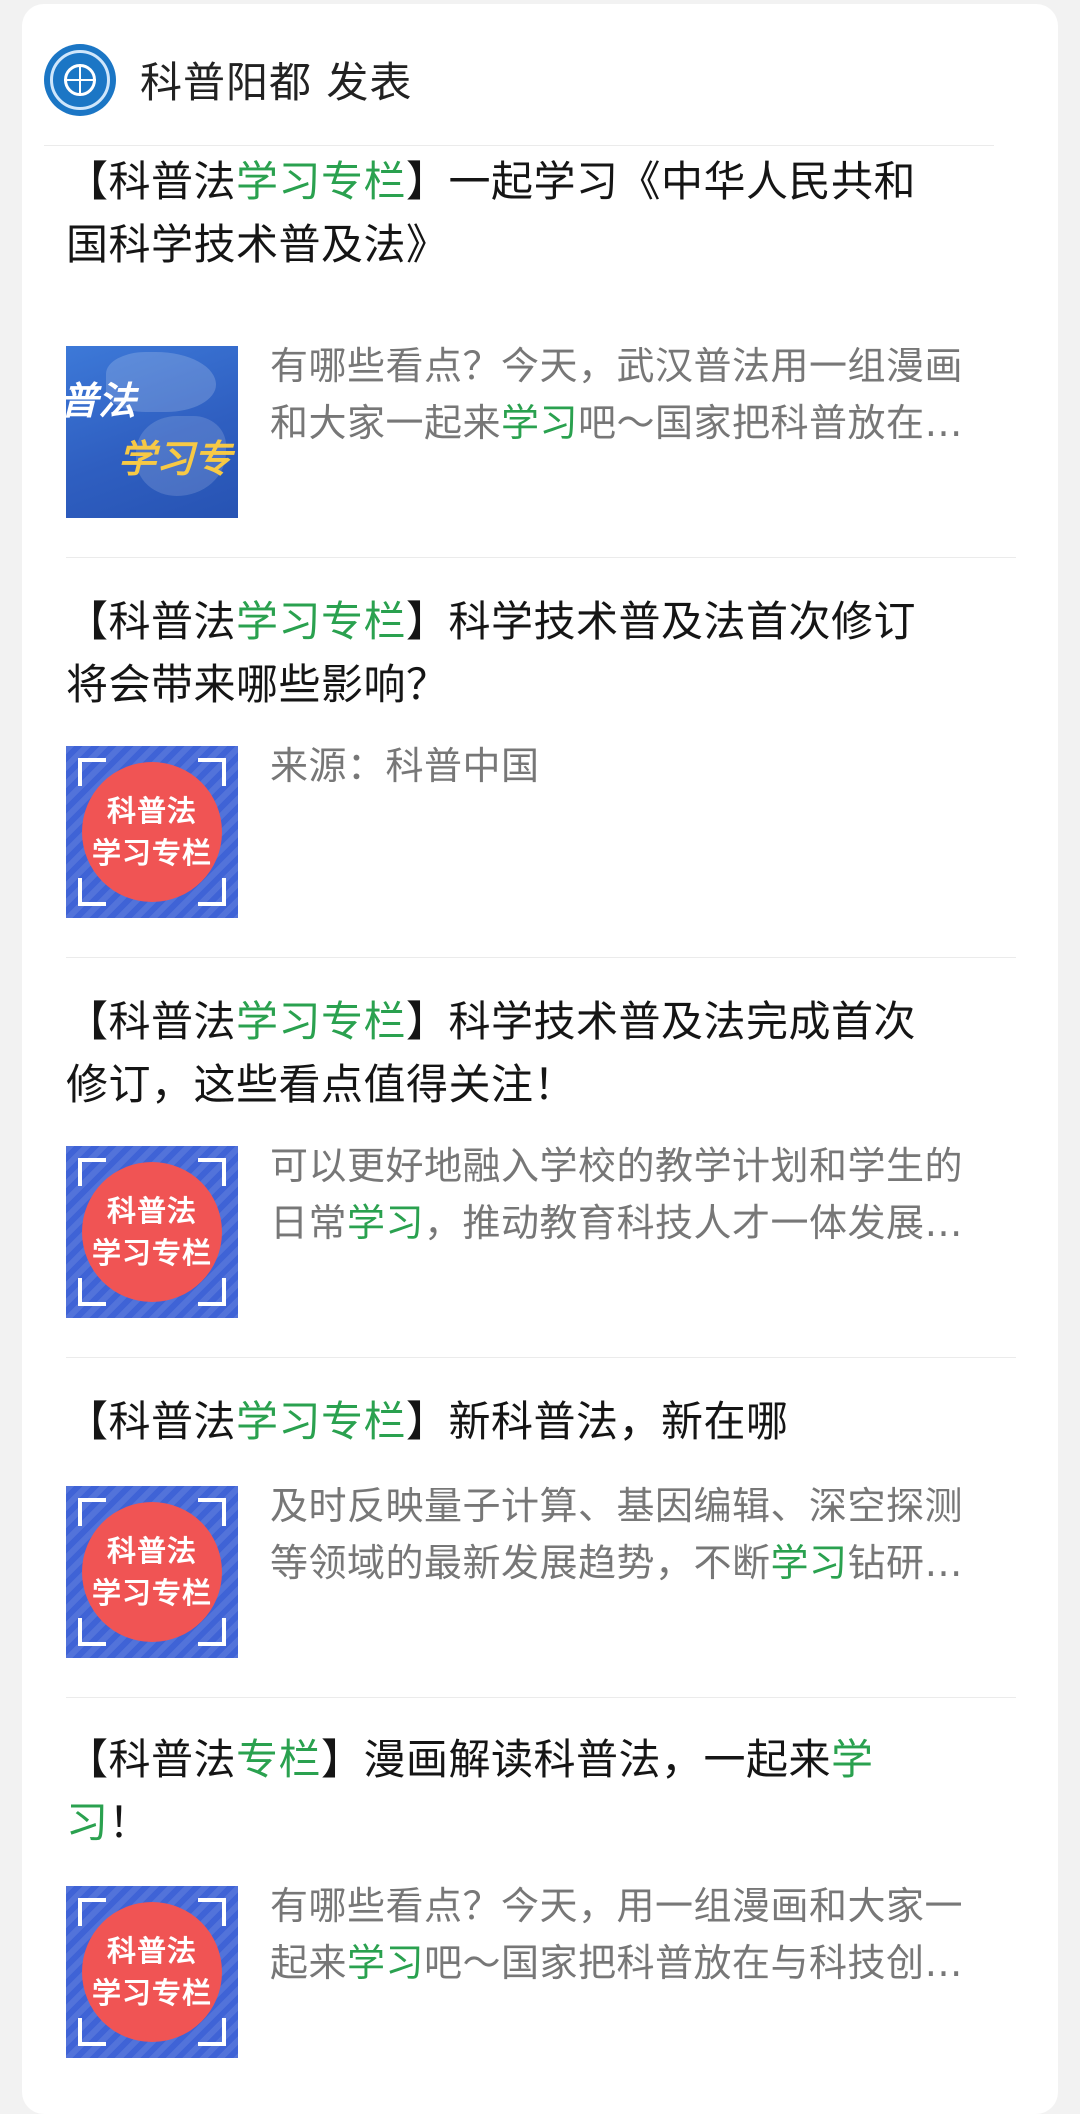  I want to click on article-title: 【科普法学习专栏】一起学习《中华人民共和 国科学技术普及法》, so click(546, 213).